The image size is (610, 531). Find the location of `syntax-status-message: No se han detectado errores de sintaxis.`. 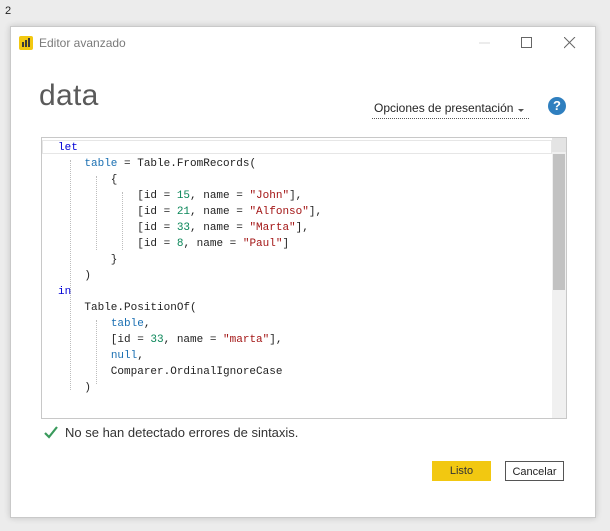

syntax-status-message: No se han detectado errores de sintaxis. is located at coordinates (182, 432).